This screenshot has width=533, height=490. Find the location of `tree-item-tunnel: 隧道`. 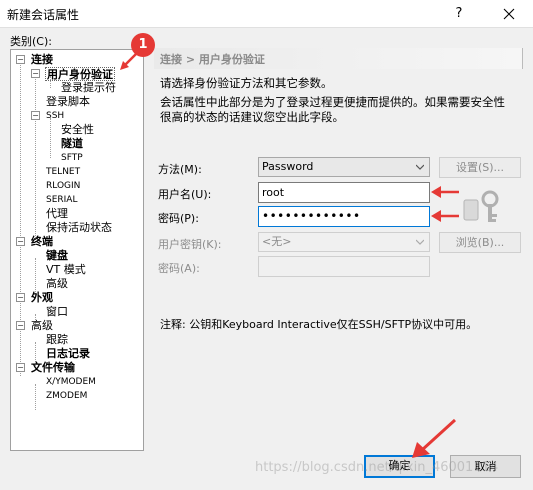

tree-item-tunnel: 隧道 is located at coordinates (72, 144).